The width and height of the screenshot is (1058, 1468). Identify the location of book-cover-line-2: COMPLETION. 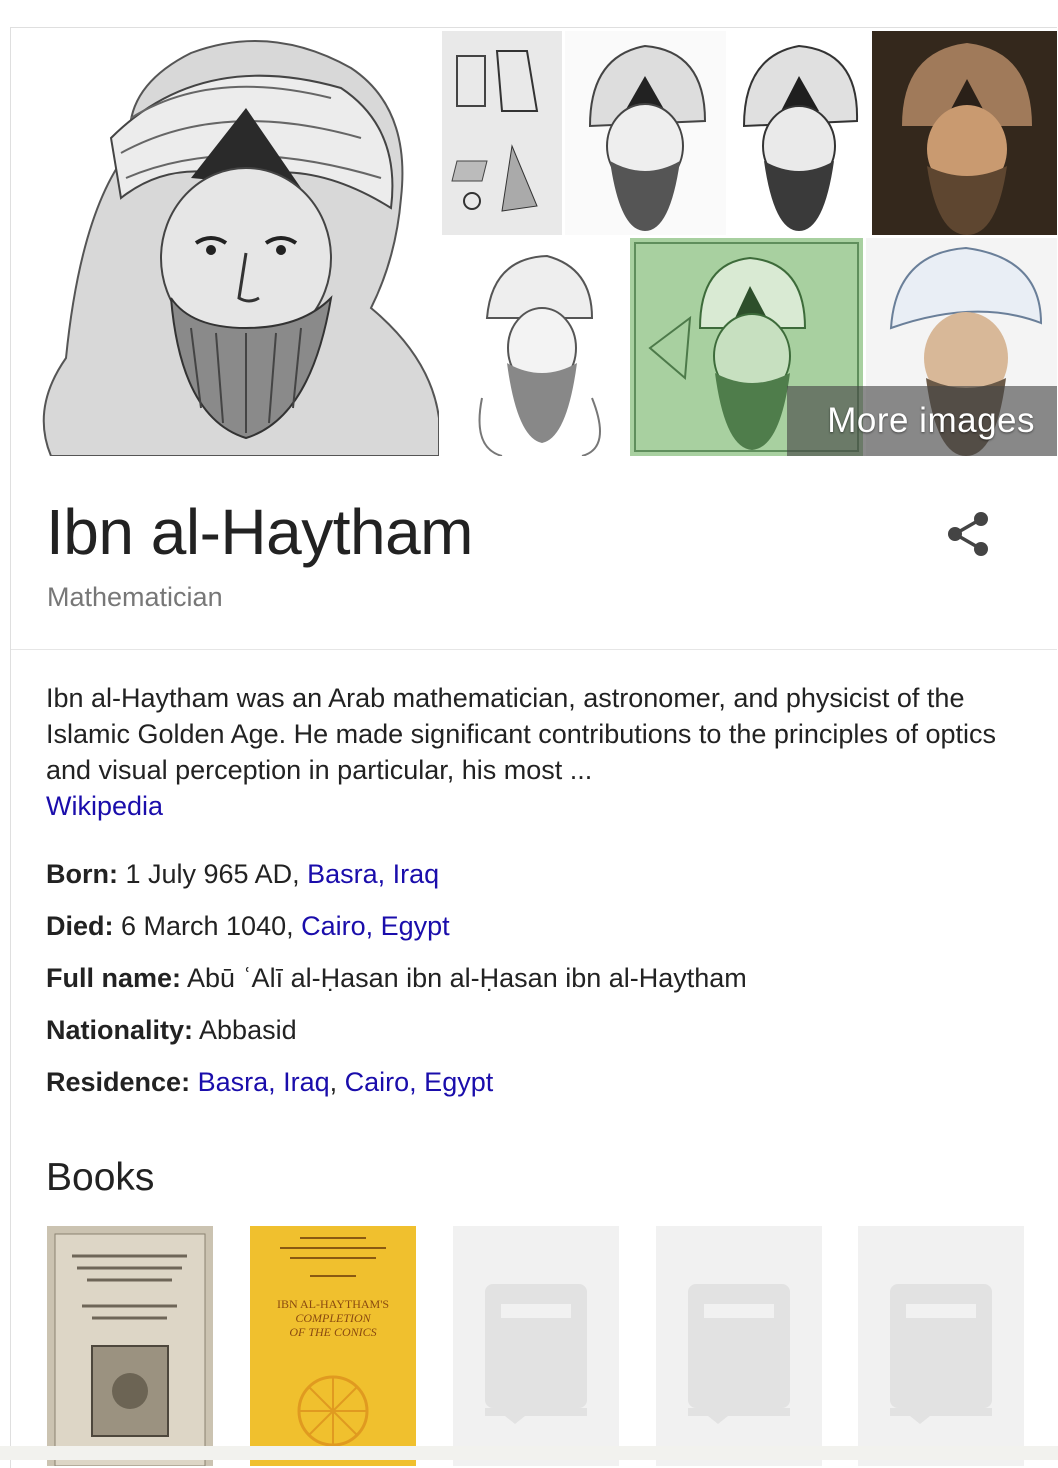
(333, 1318).